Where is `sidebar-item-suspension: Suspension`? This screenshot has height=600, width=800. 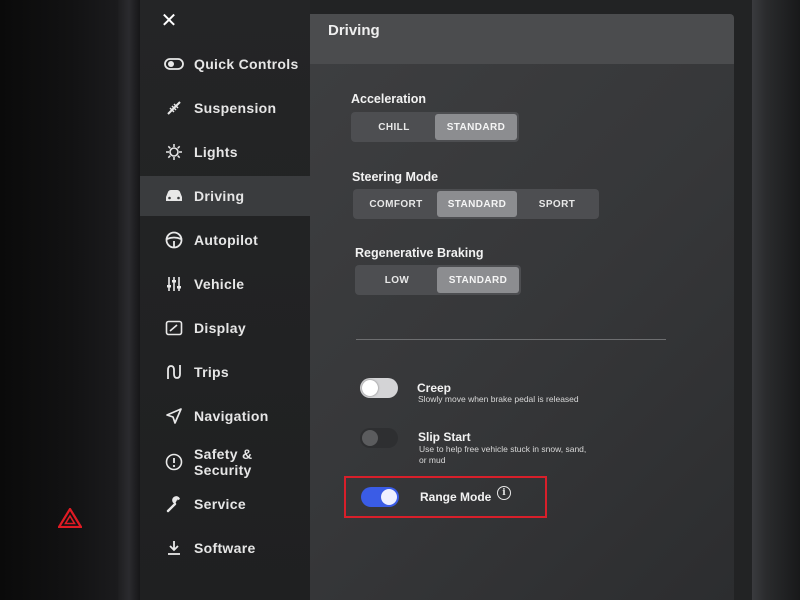 sidebar-item-suspension: Suspension is located at coordinates (225, 108).